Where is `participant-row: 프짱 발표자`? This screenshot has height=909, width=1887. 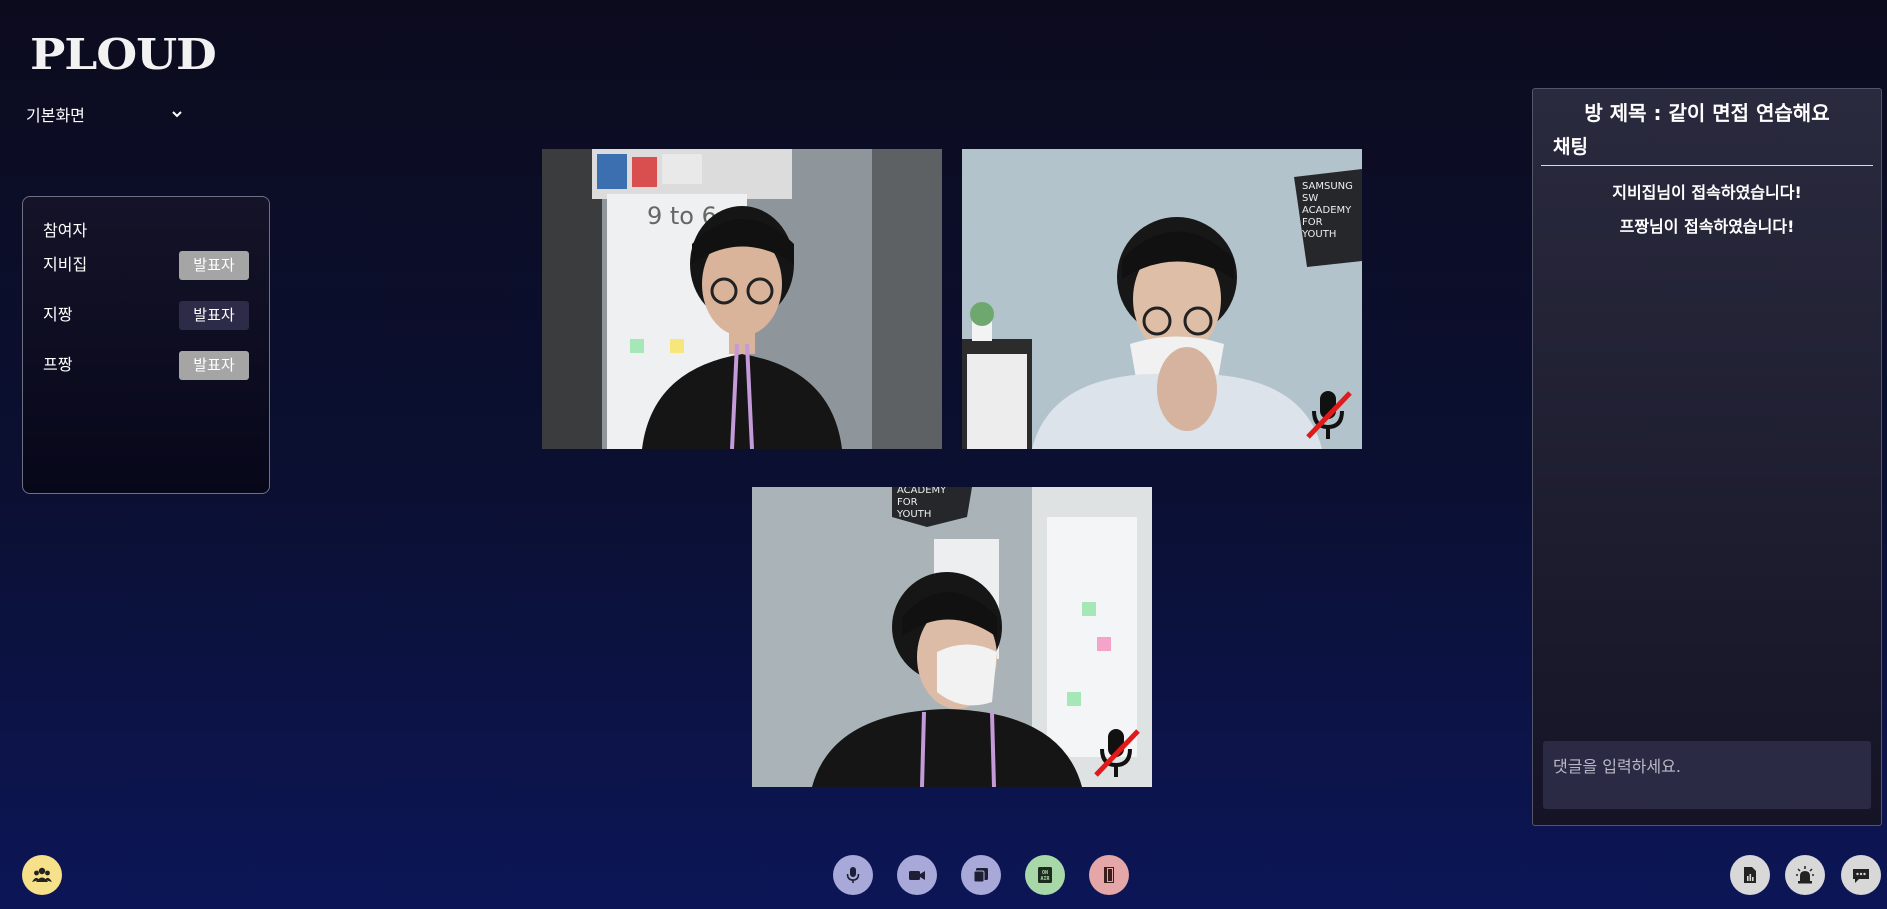
participant-row: 프짱 발표자 is located at coordinates (146, 376).